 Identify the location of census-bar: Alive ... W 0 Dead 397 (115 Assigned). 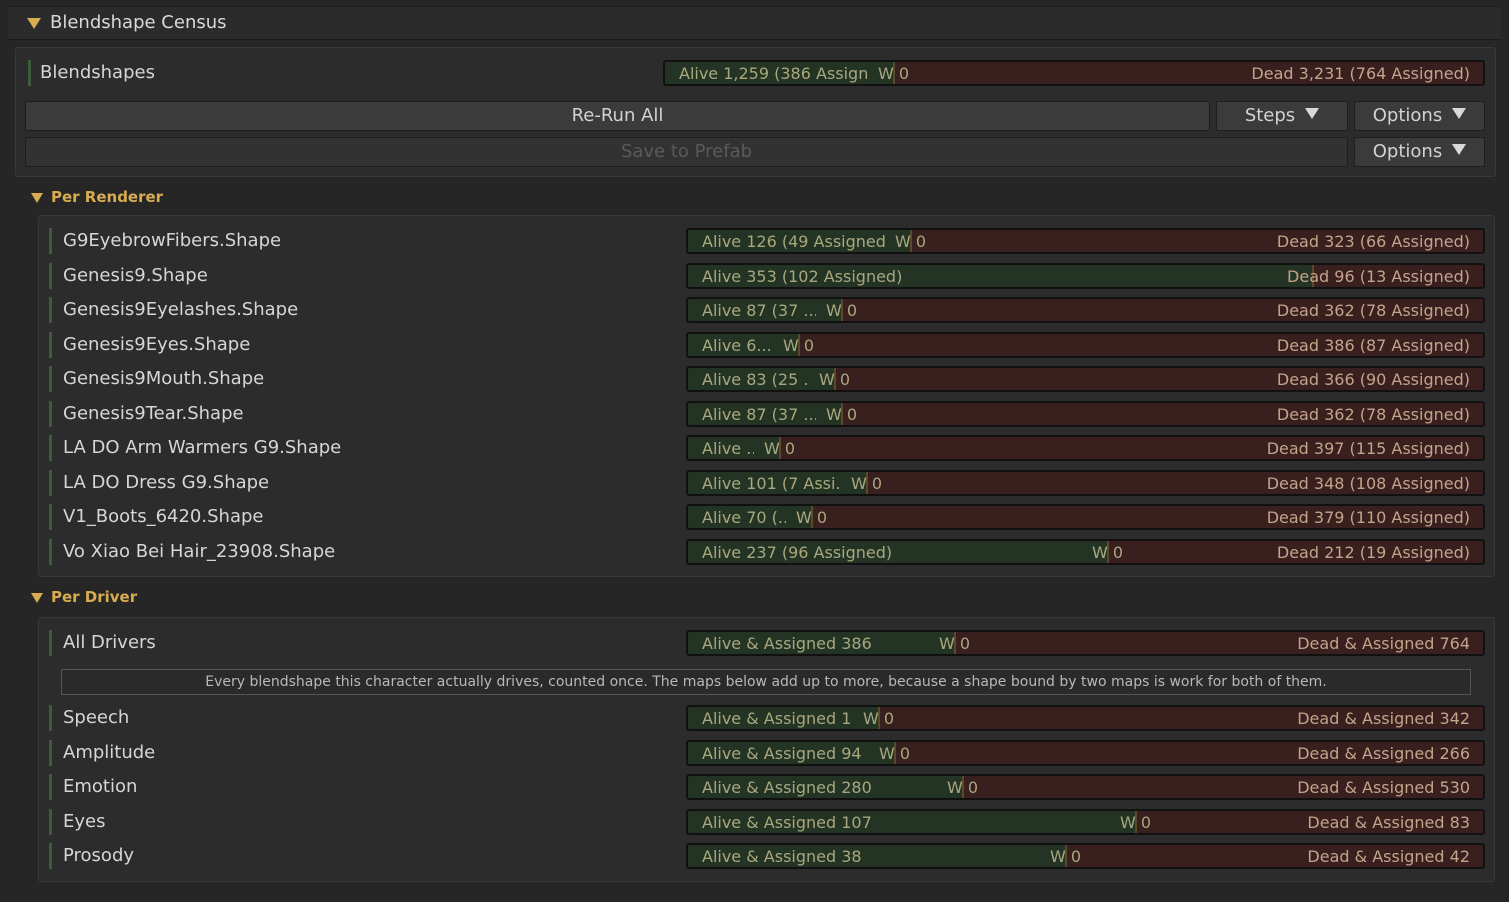
(1085, 448).